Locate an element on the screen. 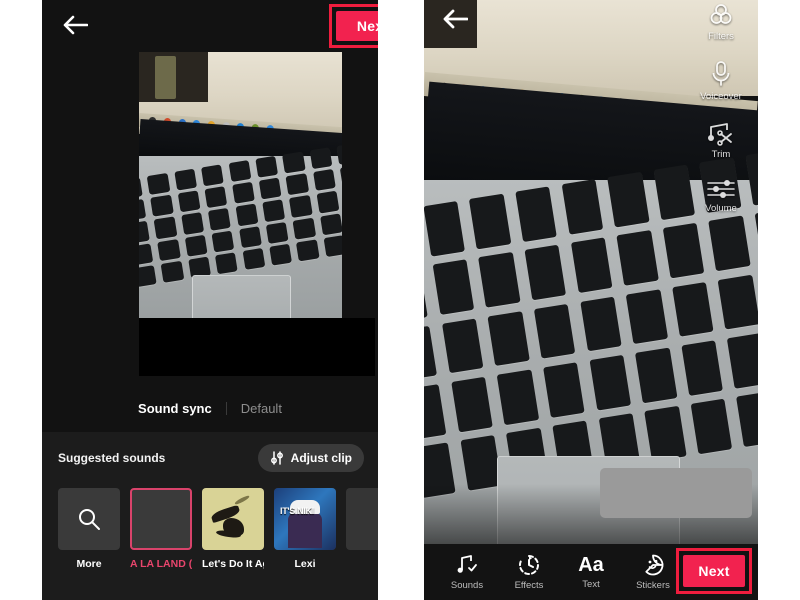 Image resolution: width=800 pixels, height=600 pixels. bottom-tool-effects: Effects is located at coordinates (529, 572).